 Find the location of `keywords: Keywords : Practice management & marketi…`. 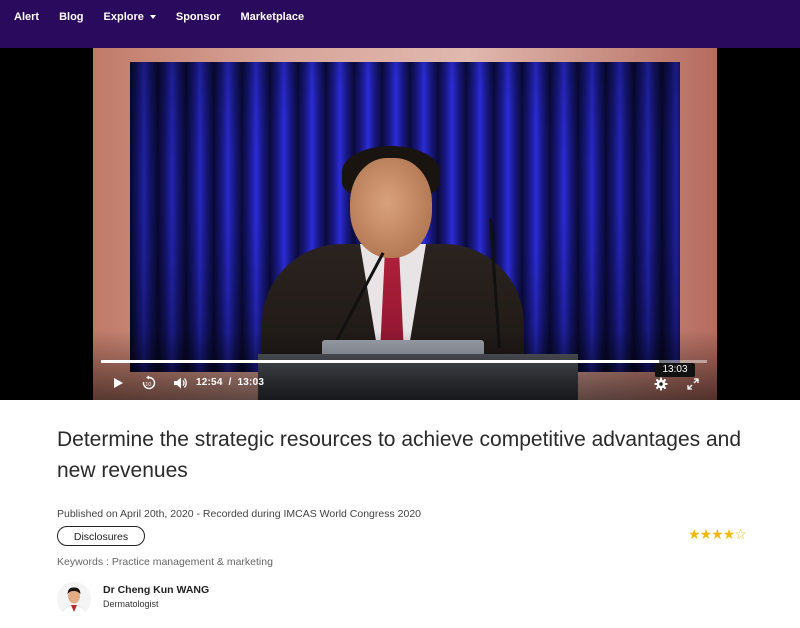

keywords: Keywords : Practice management & marketi… is located at coordinates (165, 562).